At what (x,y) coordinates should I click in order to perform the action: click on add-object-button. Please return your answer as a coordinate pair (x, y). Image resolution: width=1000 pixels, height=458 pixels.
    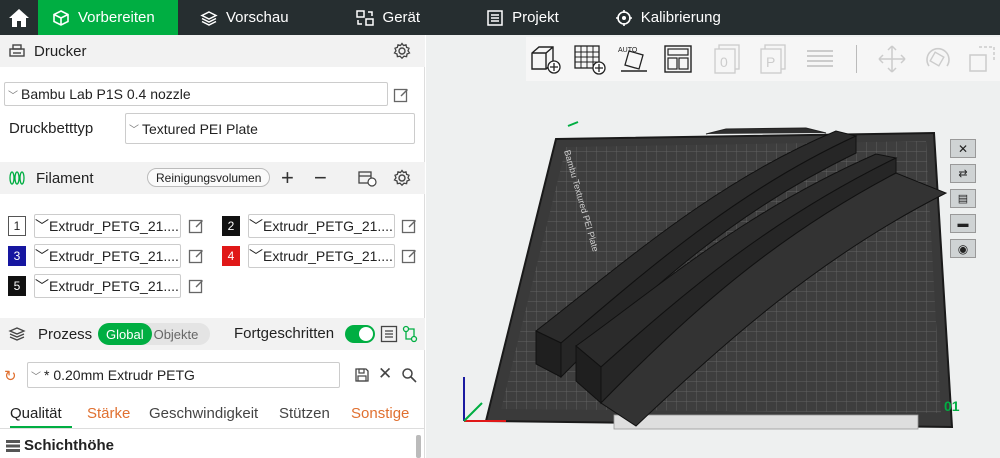
    Looking at the image, I should click on (546, 59).